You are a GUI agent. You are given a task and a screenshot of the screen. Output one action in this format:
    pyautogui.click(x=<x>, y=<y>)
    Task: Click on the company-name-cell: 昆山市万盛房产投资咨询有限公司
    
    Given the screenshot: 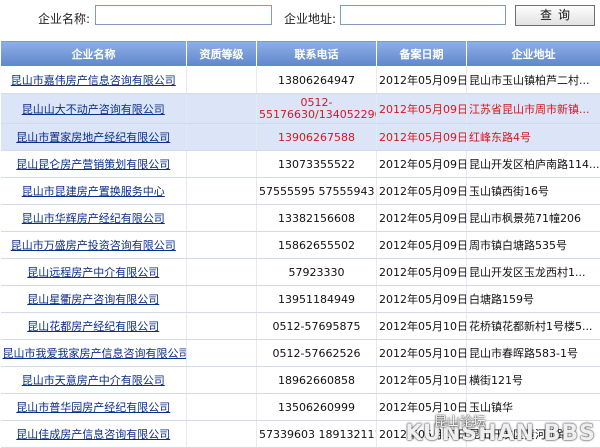 What is the action you would take?
    pyautogui.click(x=94, y=245)
    